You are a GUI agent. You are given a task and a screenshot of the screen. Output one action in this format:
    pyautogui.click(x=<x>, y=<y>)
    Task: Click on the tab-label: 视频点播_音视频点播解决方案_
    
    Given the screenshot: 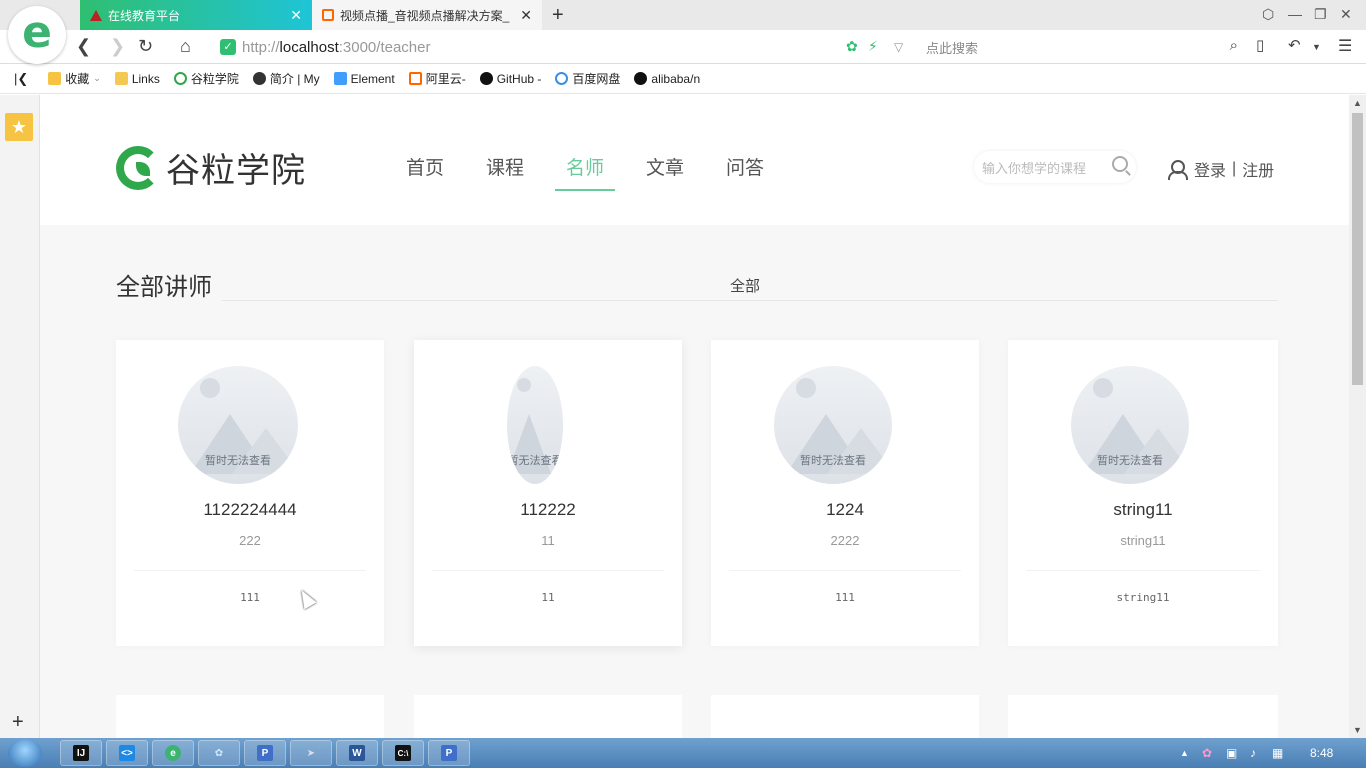 What is the action you would take?
    pyautogui.click(x=425, y=15)
    